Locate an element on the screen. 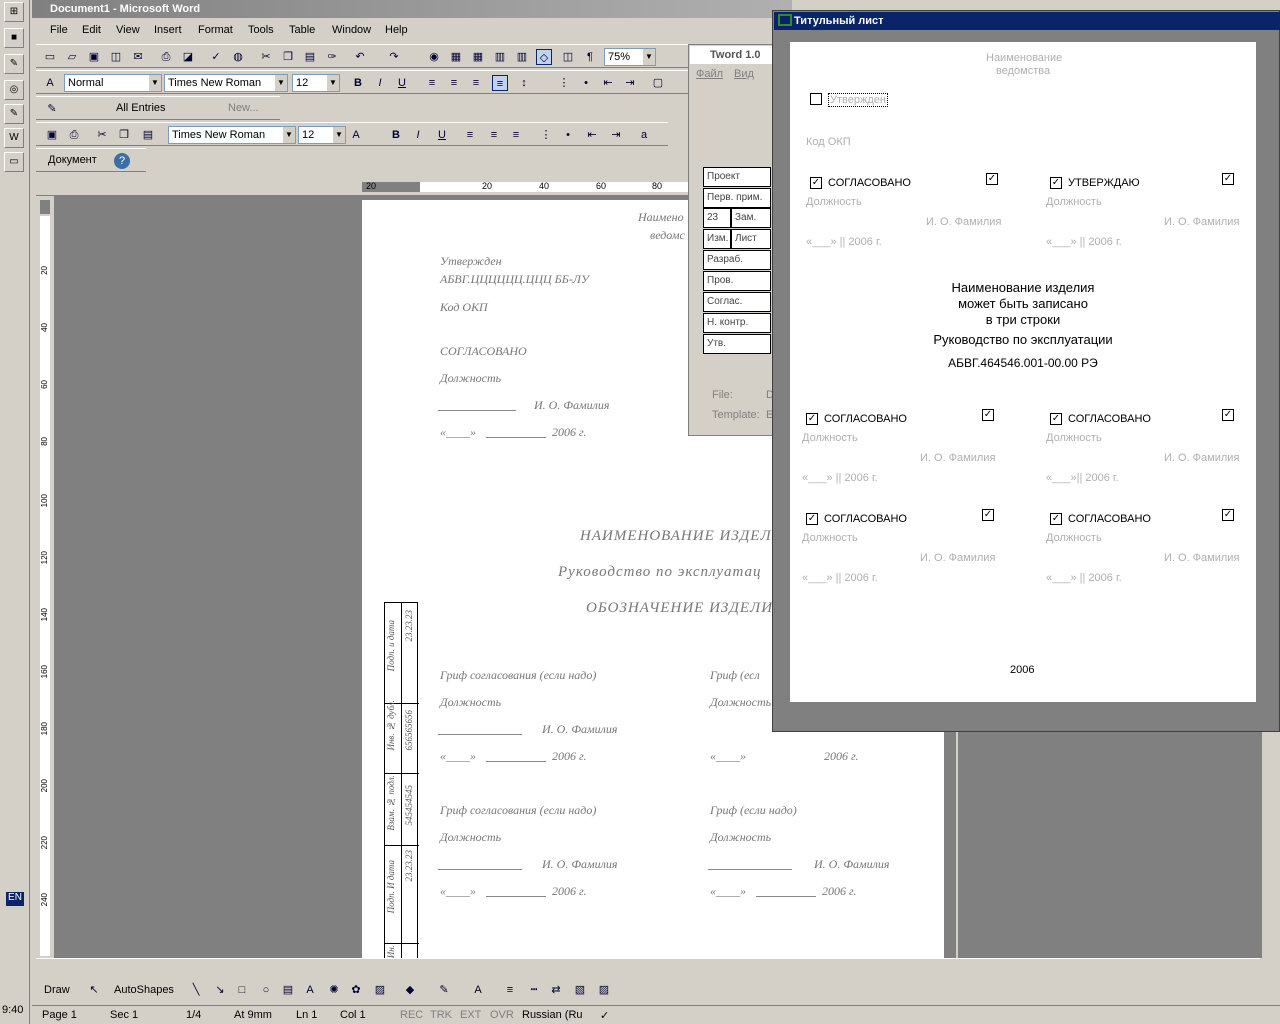 This screenshot has height=1024, width=1280. print-preview-icon: ◪ is located at coordinates (188, 57).